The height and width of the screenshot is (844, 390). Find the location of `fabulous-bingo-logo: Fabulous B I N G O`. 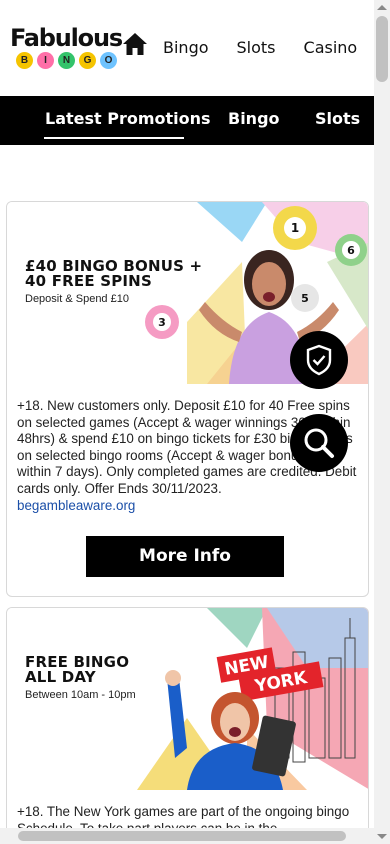

fabulous-bingo-logo: Fabulous B I N G O is located at coordinates (67, 50).